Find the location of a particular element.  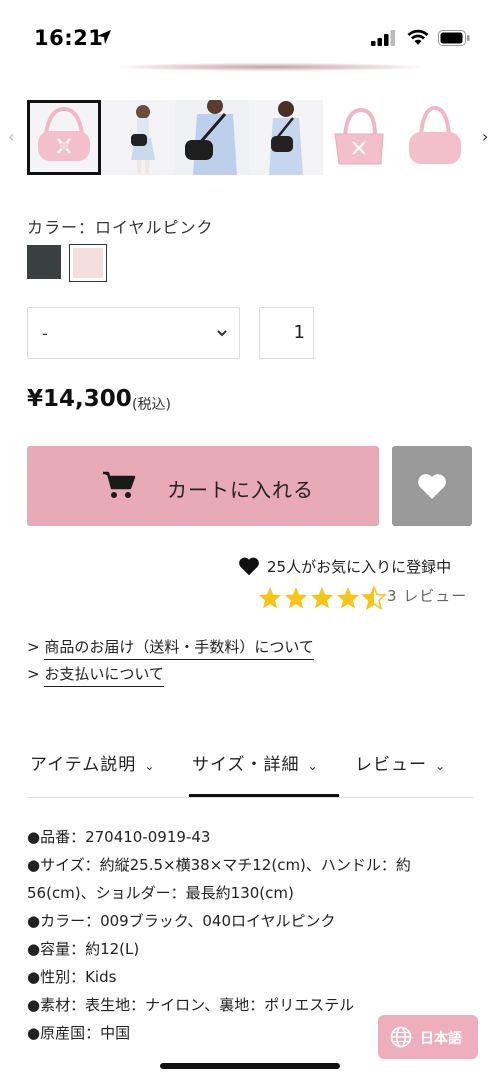

detail-line: ●カラー：009ブラック、040ロイヤルピンク is located at coordinates (181, 921).